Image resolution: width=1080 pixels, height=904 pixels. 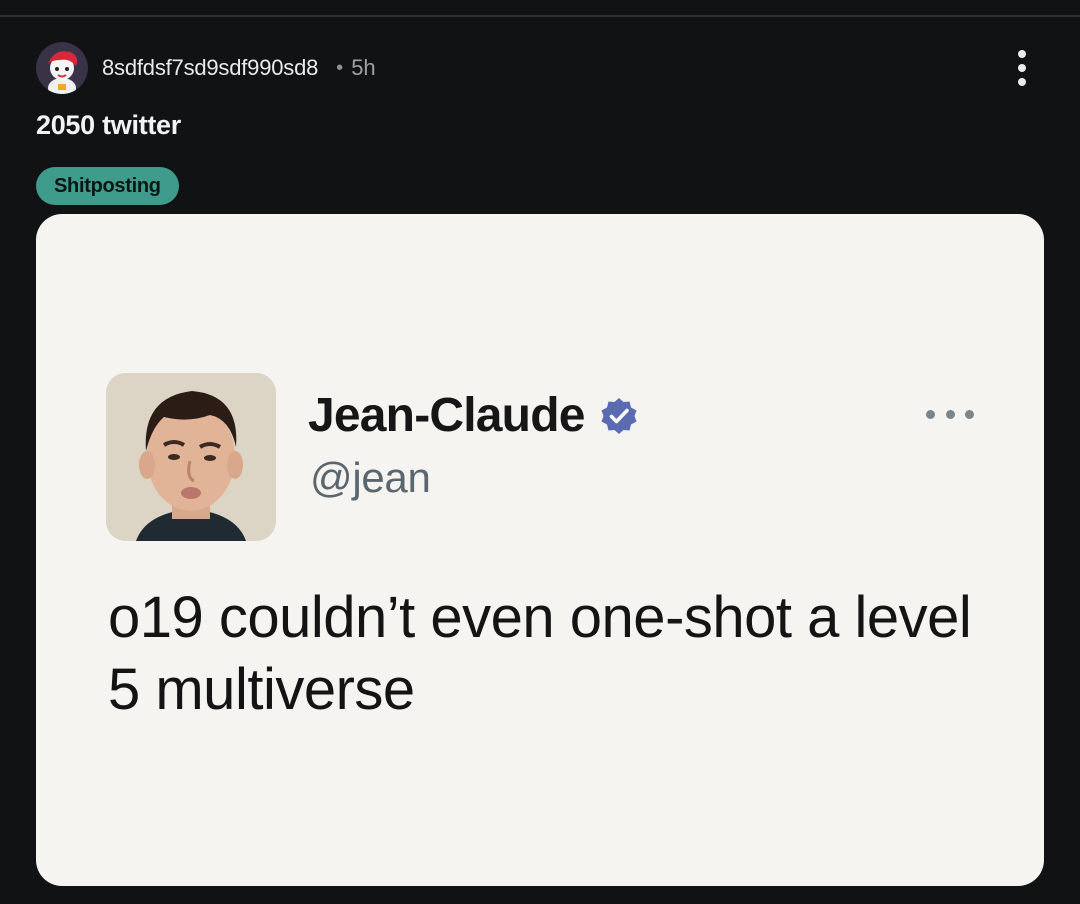 I want to click on post-header: 8sdfdsf7sd9sdf990sd8 • 5h, so click(x=206, y=68).